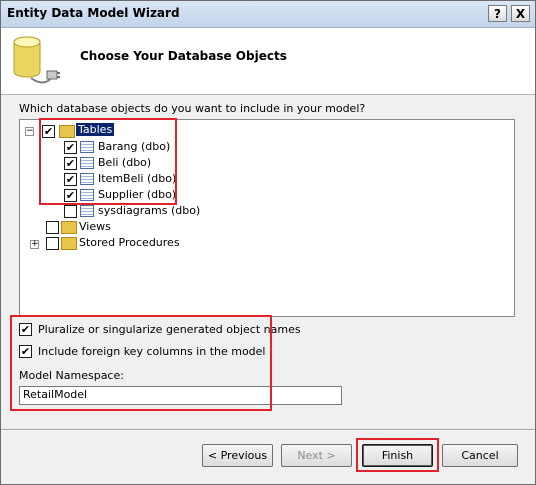 The width and height of the screenshot is (536, 485). I want to click on previous-button: < Previous, so click(237, 455).